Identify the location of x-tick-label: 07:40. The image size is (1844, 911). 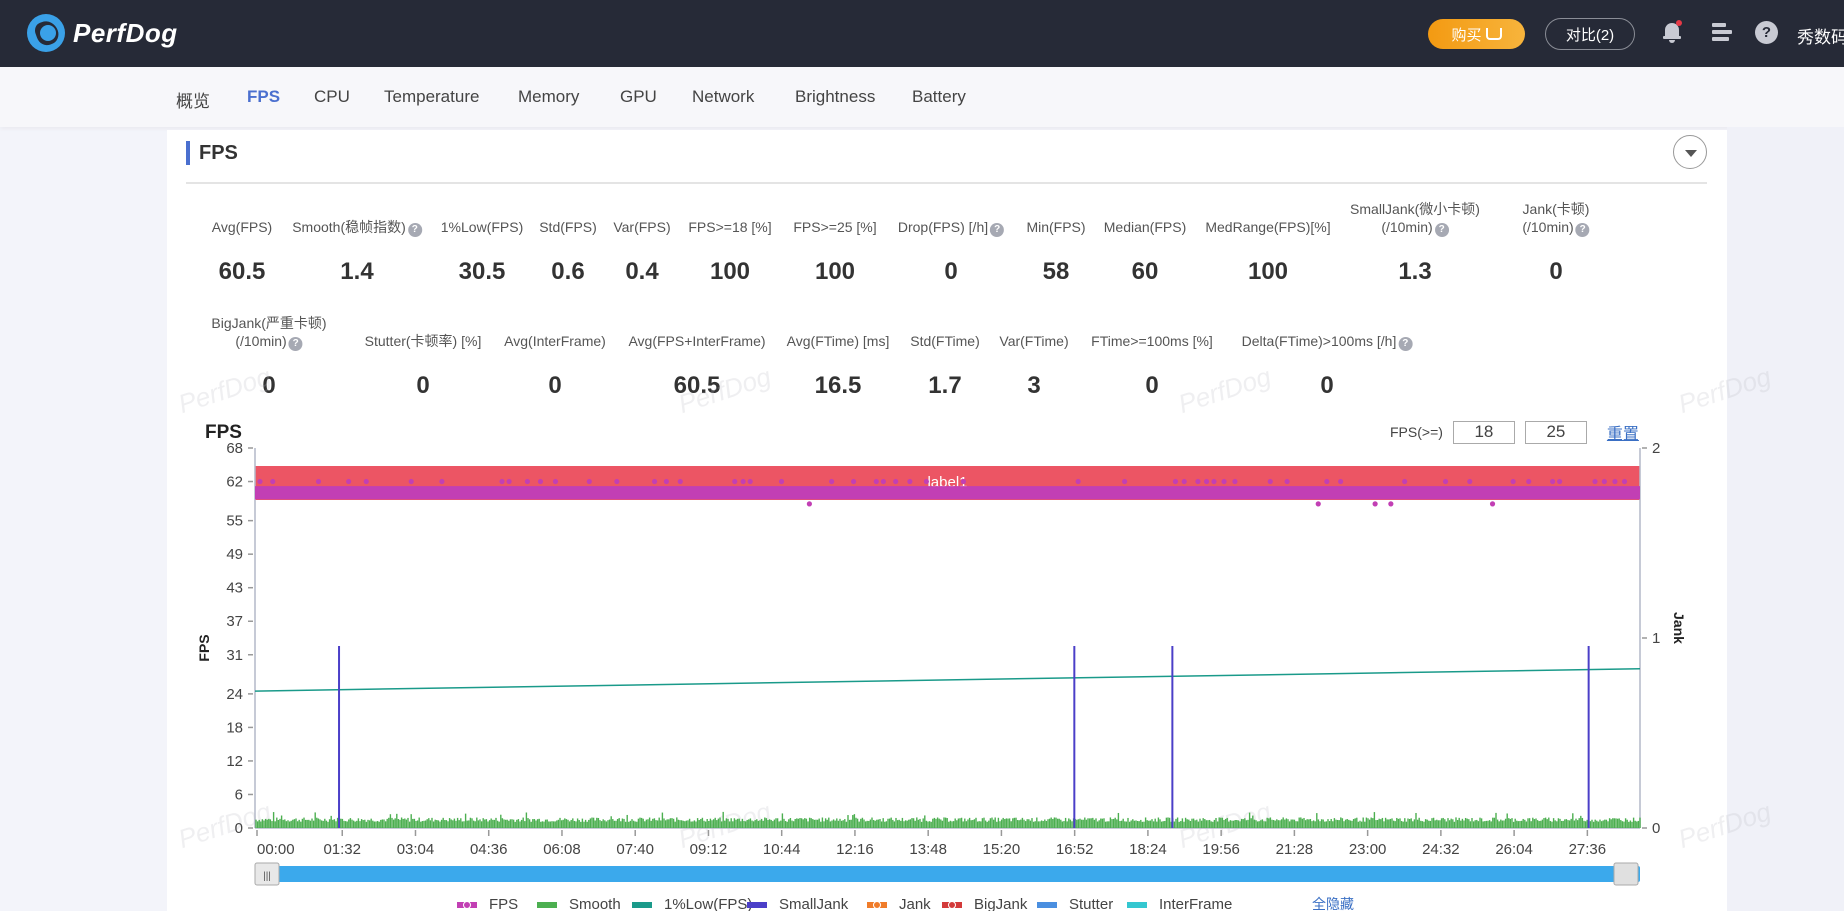
(635, 849).